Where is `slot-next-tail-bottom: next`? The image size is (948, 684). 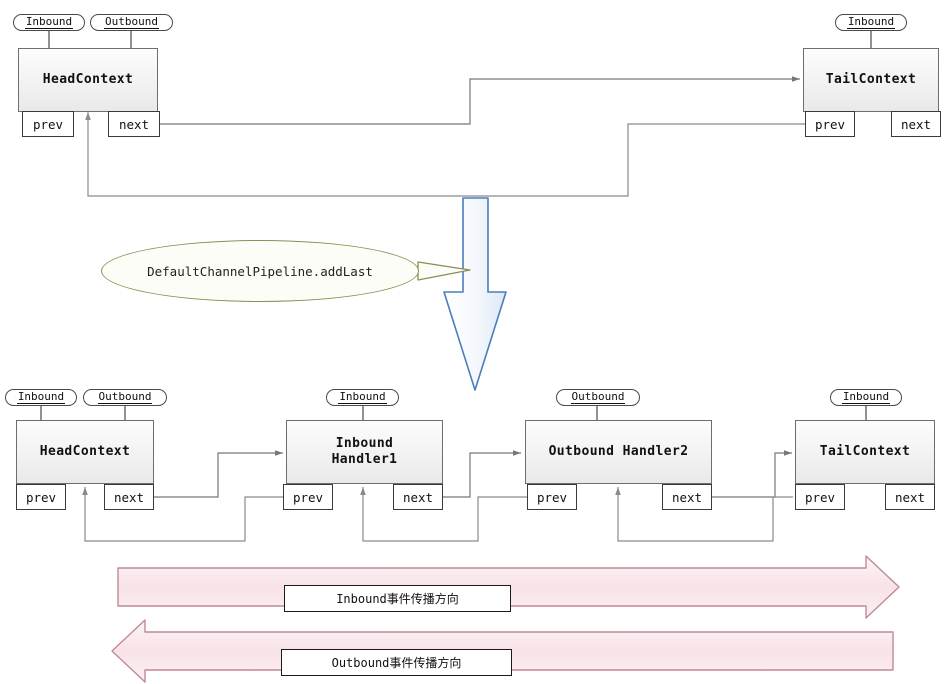 slot-next-tail-bottom: next is located at coordinates (910, 497).